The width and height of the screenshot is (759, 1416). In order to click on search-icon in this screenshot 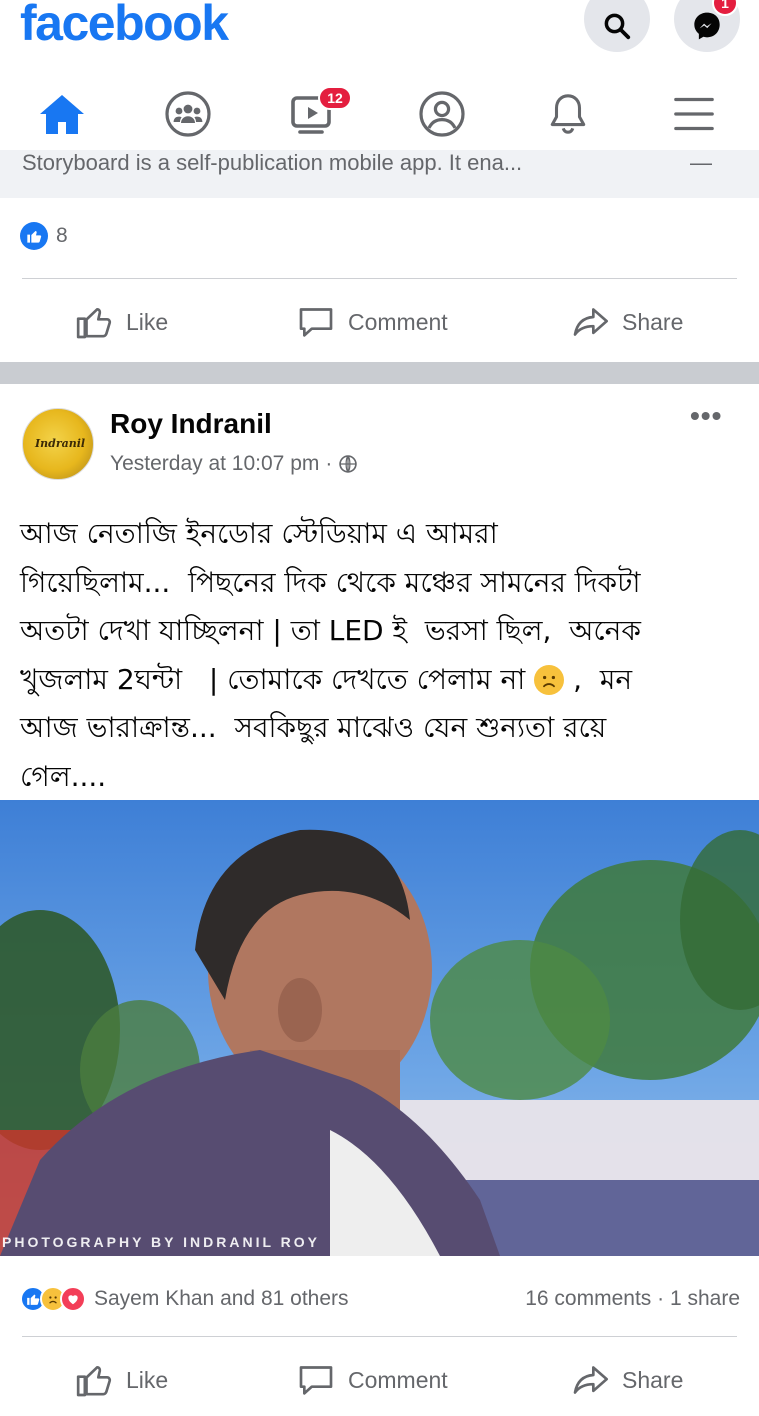, I will do `click(617, 26)`.